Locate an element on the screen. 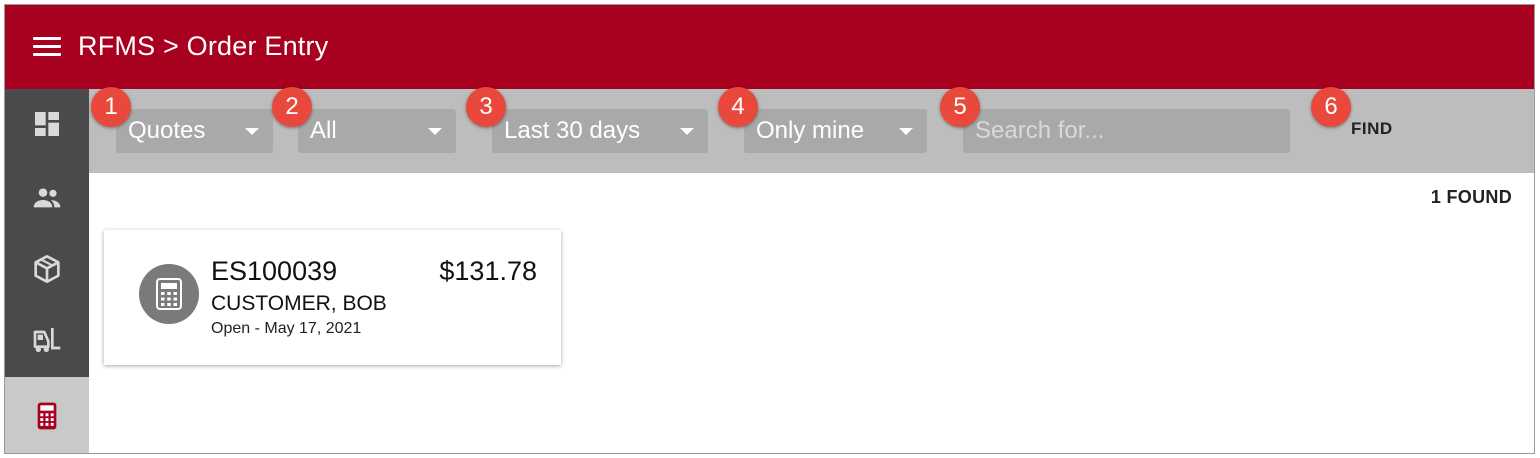 This screenshot has width=1540, height=458. quote-number: ES100039 is located at coordinates (274, 271).